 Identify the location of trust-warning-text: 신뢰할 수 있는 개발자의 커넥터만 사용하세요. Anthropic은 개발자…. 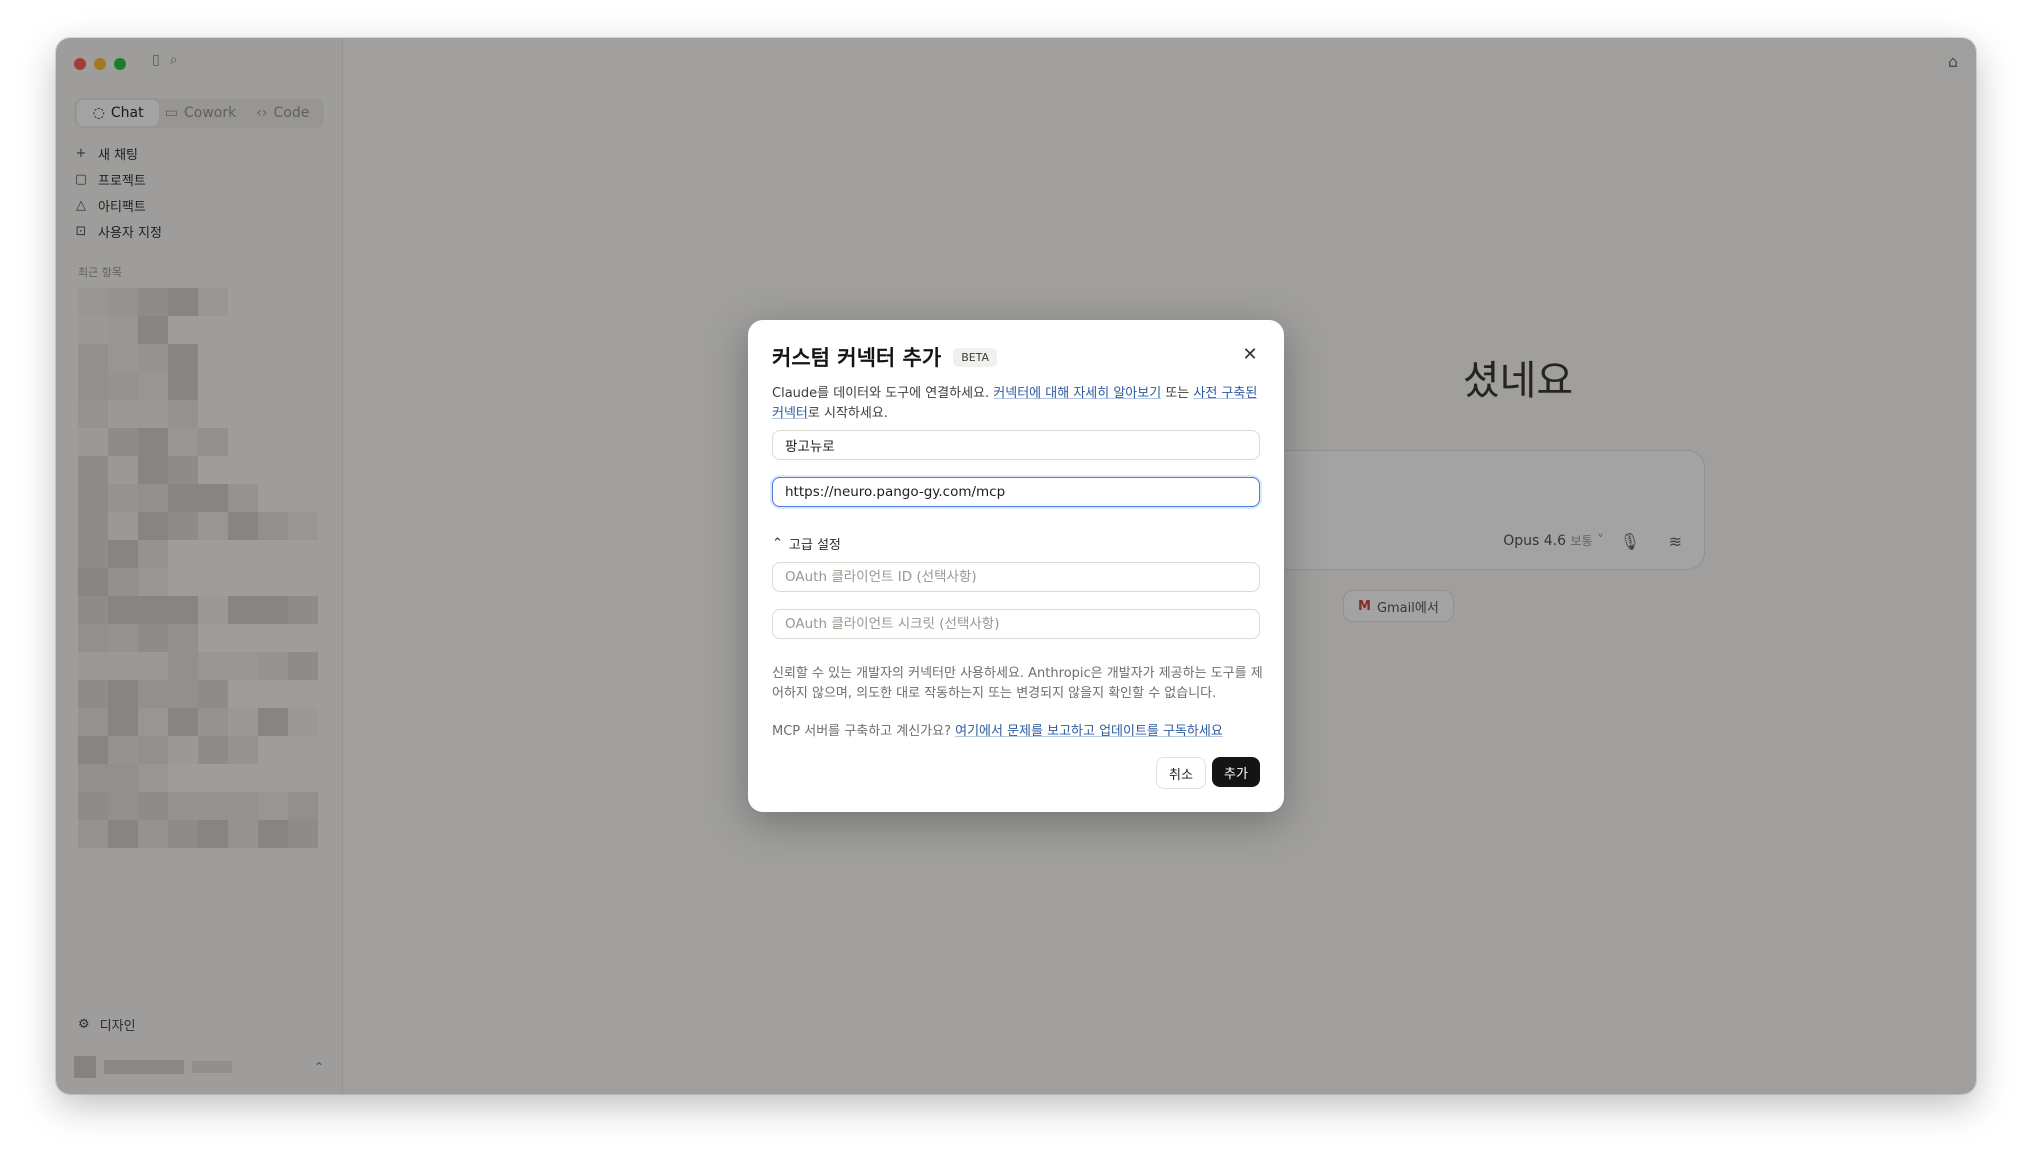
(1017, 683).